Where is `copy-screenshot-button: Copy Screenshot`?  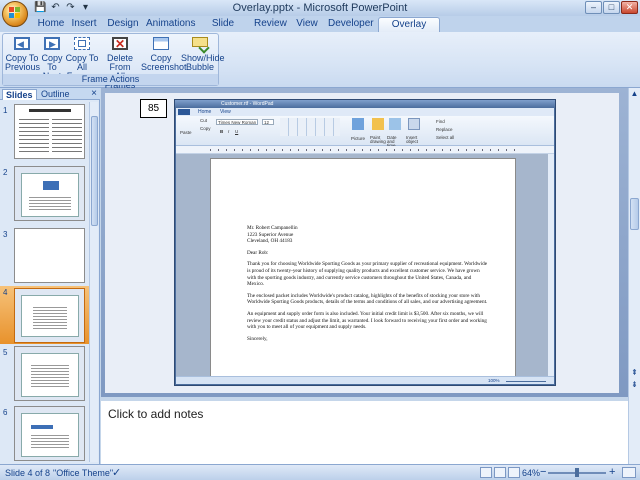
copy-screenshot-button: Copy Screenshot is located at coordinates (164, 54).